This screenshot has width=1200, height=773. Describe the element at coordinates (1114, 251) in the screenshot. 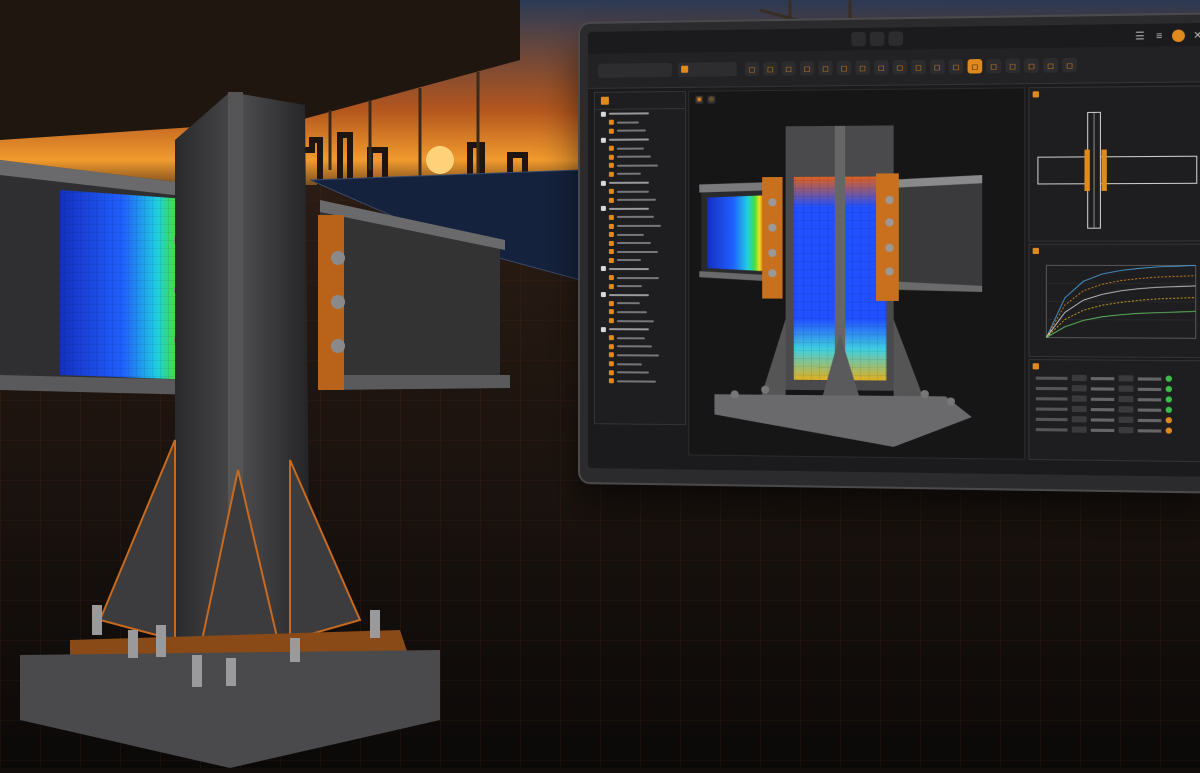

I see `chart-panel-title` at that location.